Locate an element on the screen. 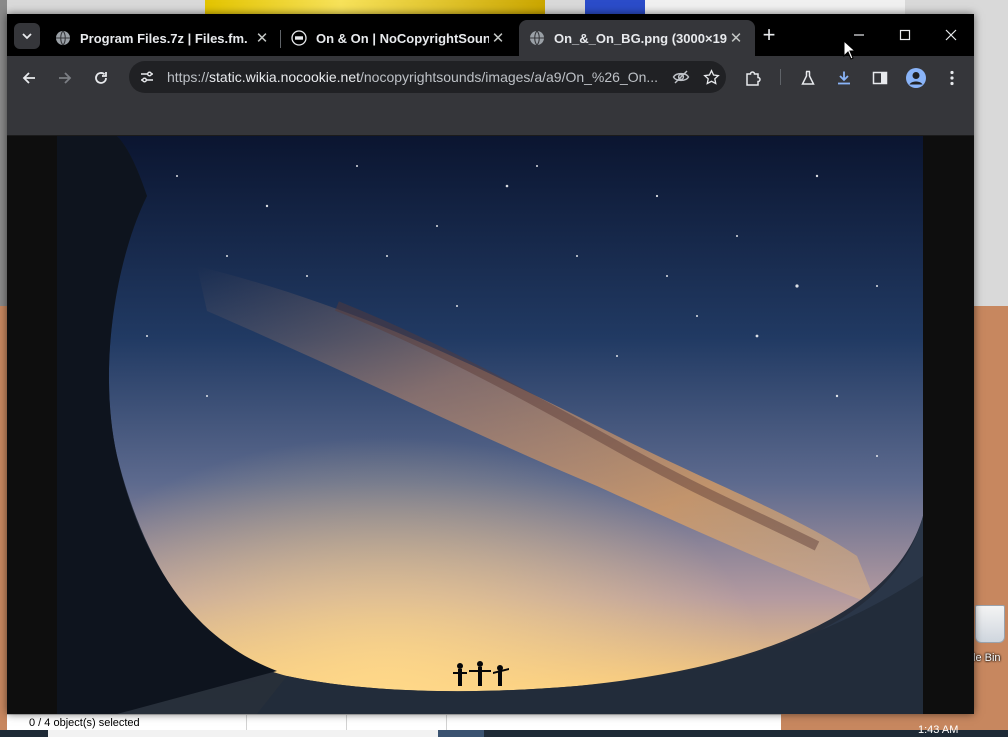 This screenshot has width=1008, height=737. reload-button is located at coordinates (101, 78).